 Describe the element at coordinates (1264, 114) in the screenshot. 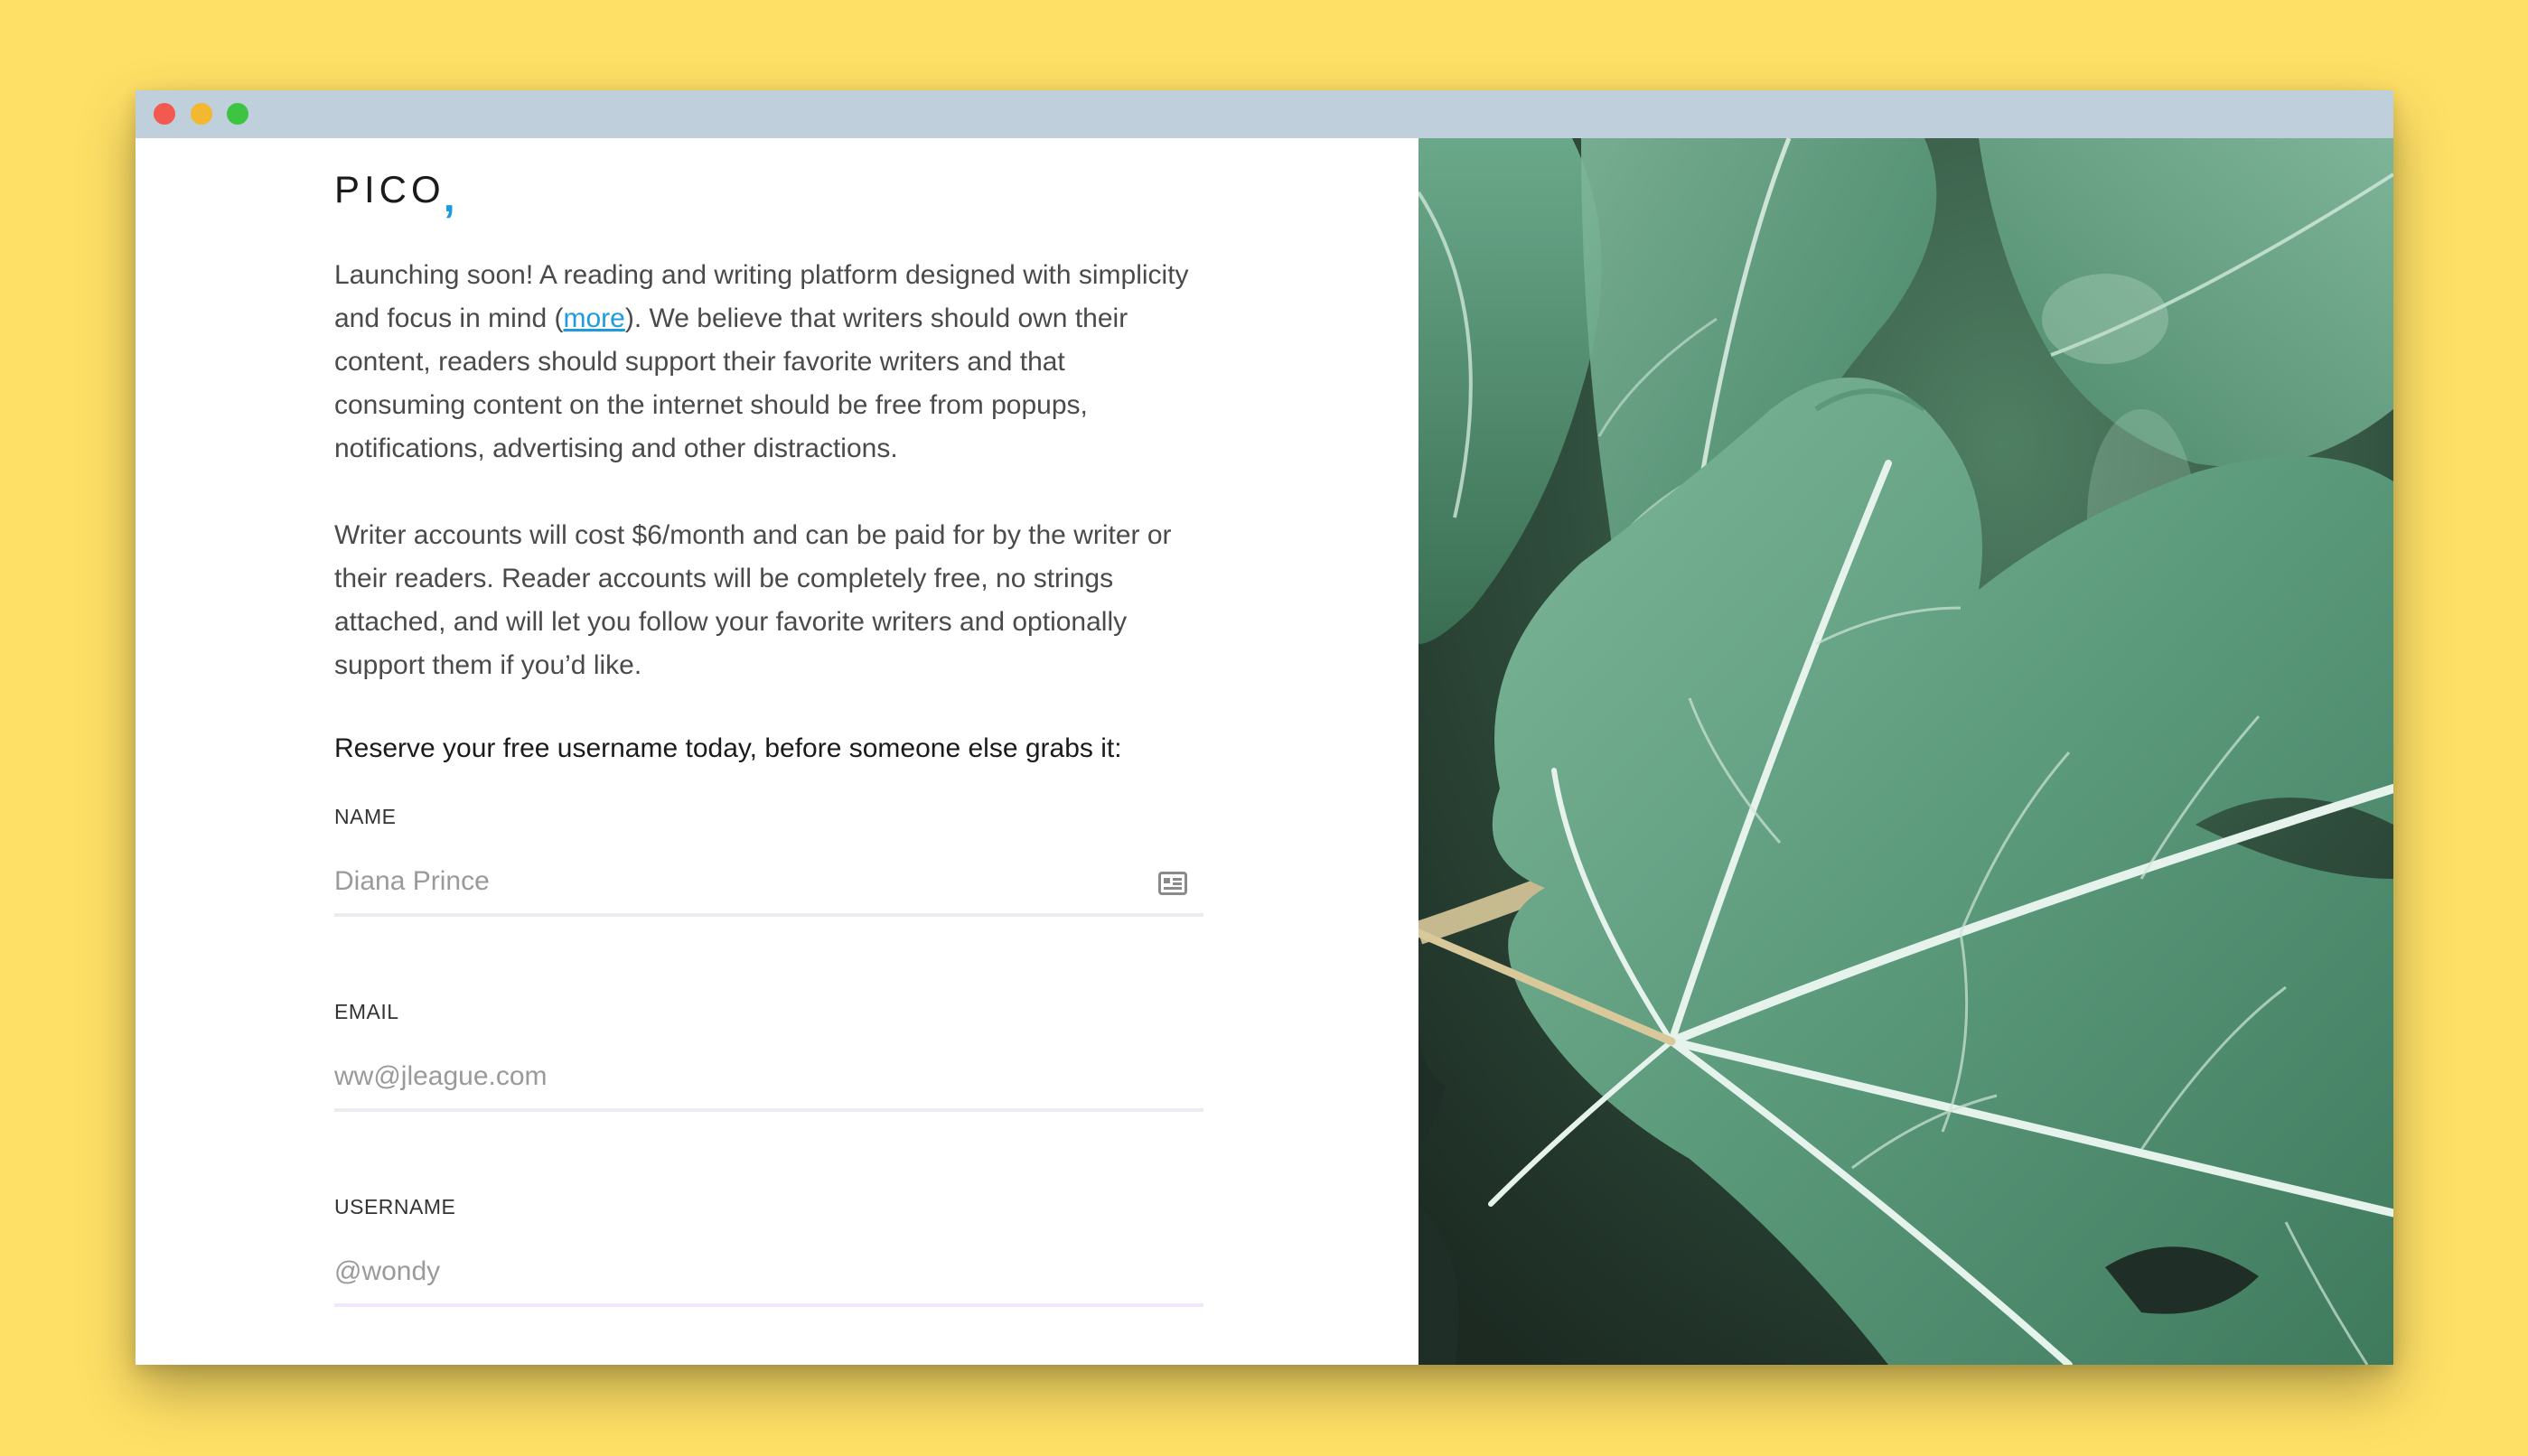

I see `window-titlebar` at that location.